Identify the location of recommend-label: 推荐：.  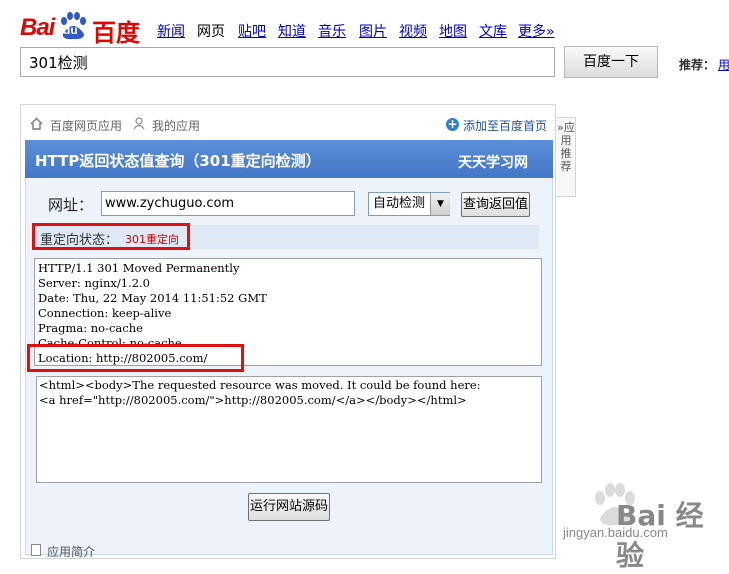
(697, 65).